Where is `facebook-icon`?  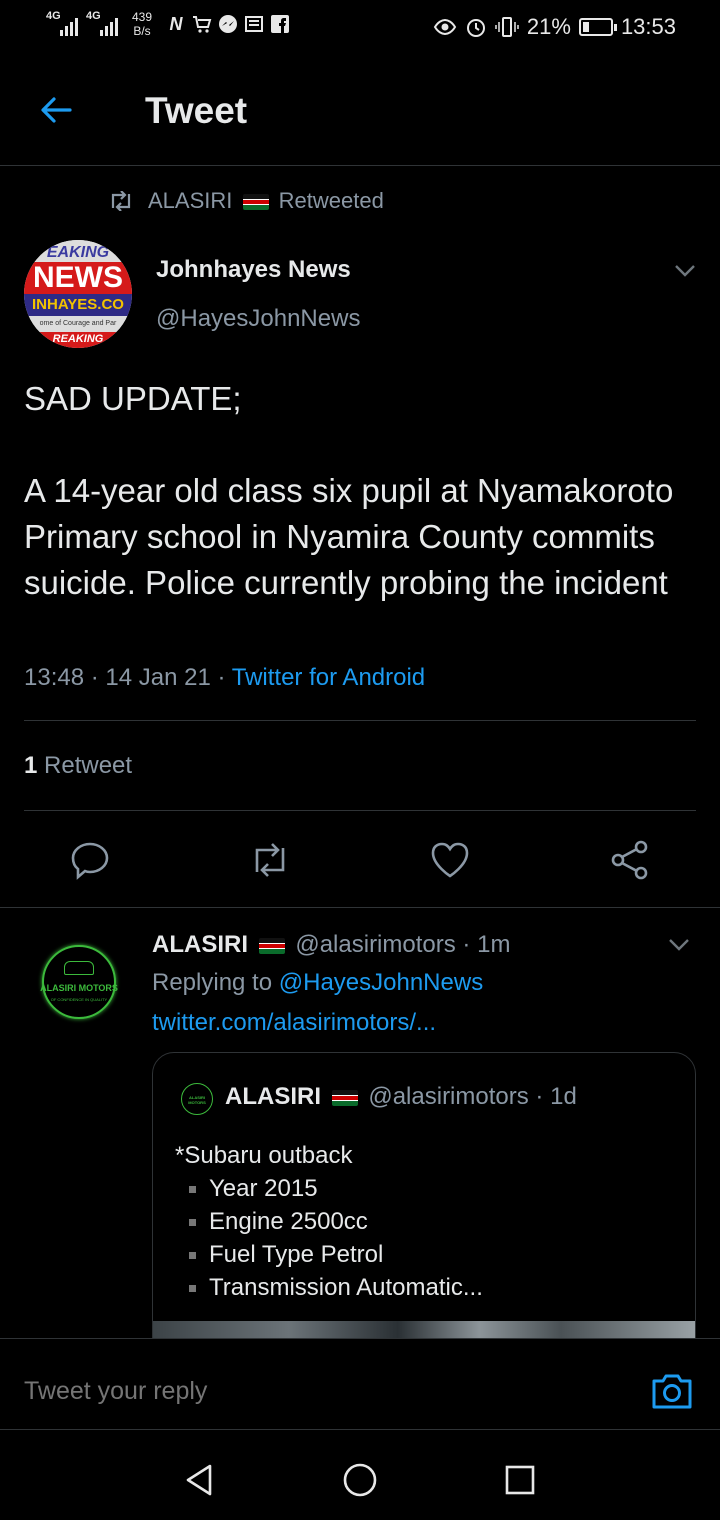
facebook-icon is located at coordinates (280, 24).